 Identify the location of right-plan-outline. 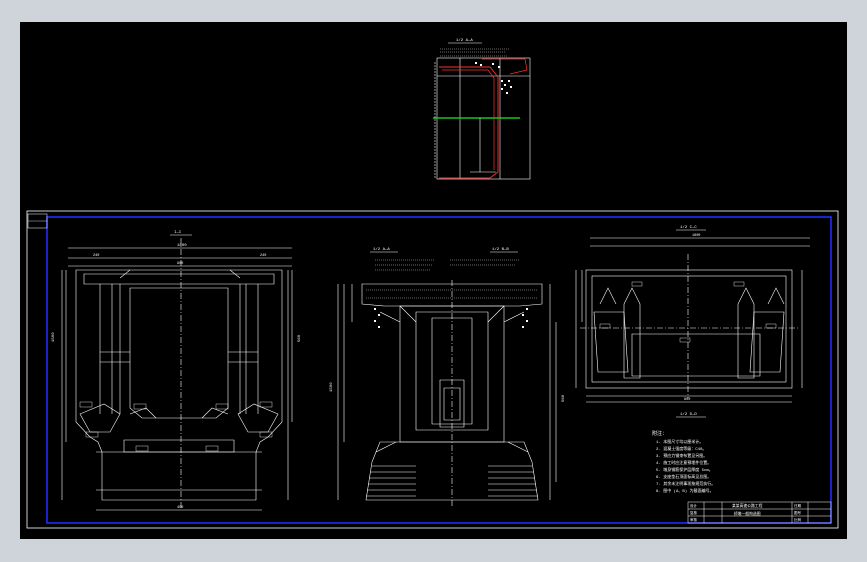
(689, 329).